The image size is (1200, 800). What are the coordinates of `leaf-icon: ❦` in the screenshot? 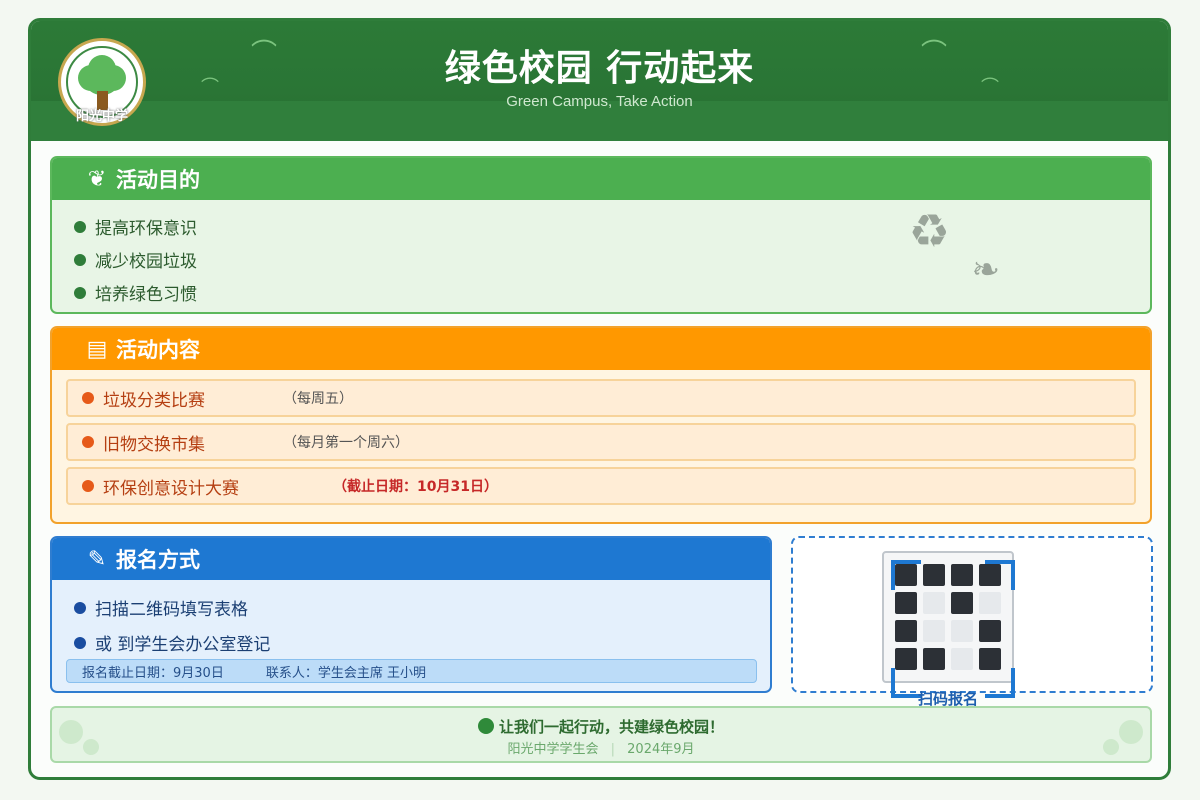 It's located at (97, 179).